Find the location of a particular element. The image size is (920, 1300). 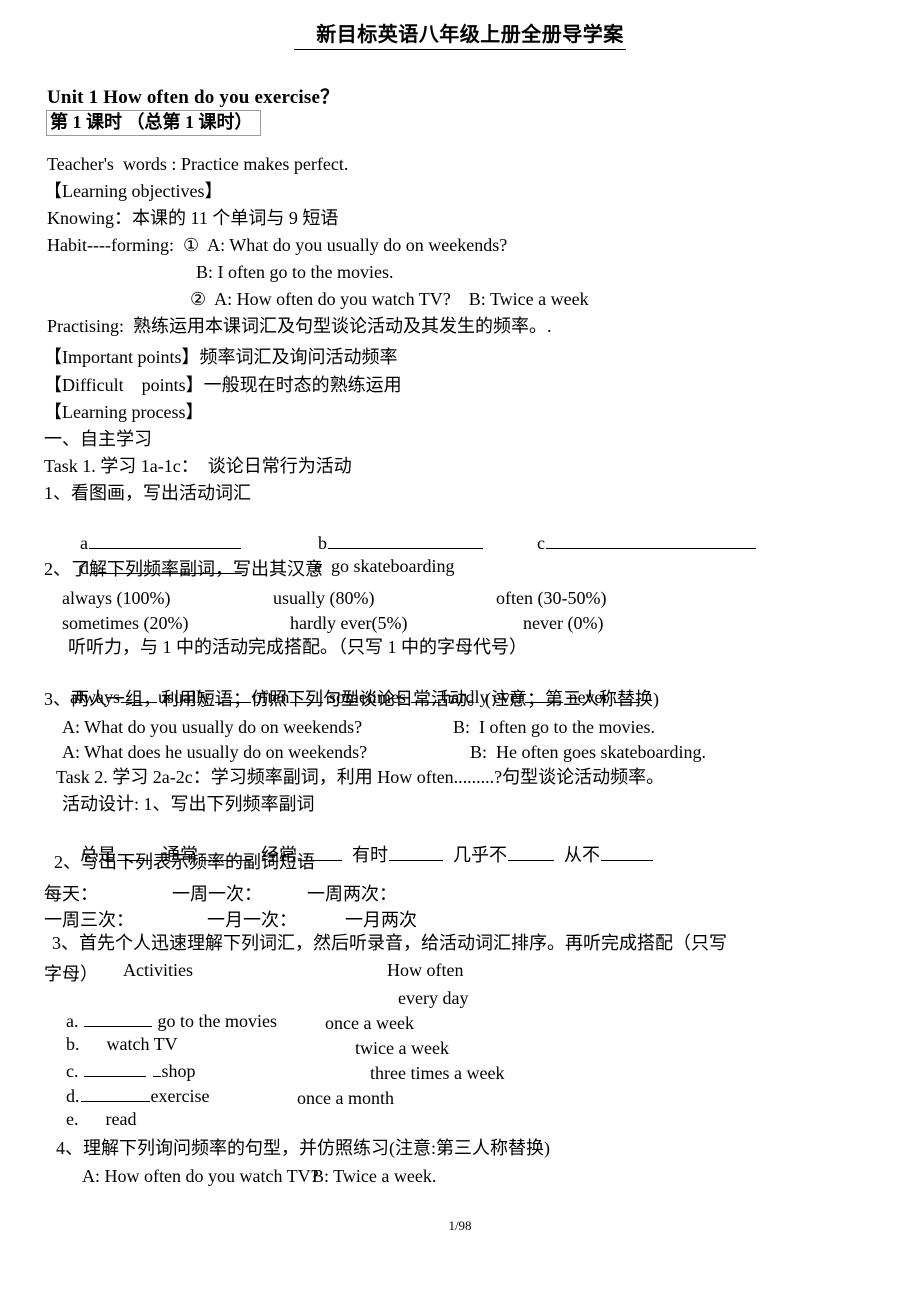

phrase-every-day: 每天： is located at coordinates (71, 894).